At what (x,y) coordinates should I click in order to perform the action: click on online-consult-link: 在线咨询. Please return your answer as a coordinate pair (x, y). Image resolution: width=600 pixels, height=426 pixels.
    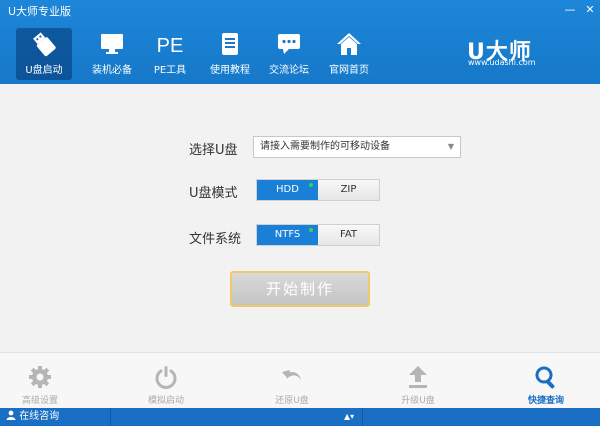
    Looking at the image, I should click on (32, 417).